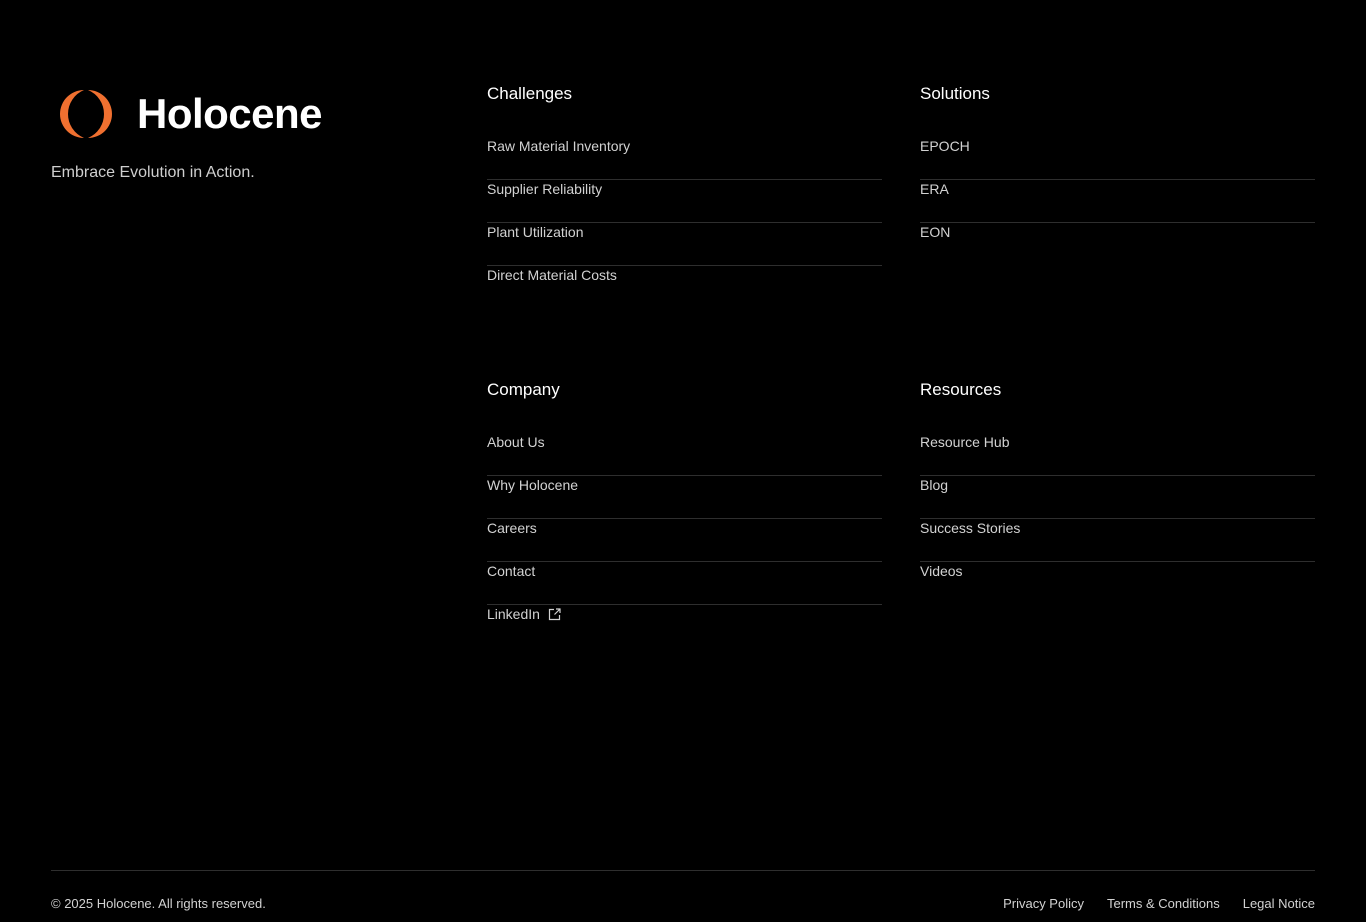 This screenshot has height=922, width=1366. I want to click on column-heading-solutions: Solutions, so click(955, 93).